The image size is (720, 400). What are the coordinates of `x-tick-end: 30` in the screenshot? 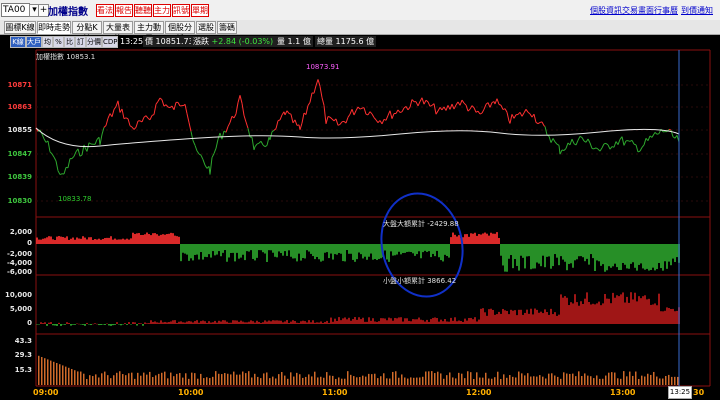 It's located at (699, 392).